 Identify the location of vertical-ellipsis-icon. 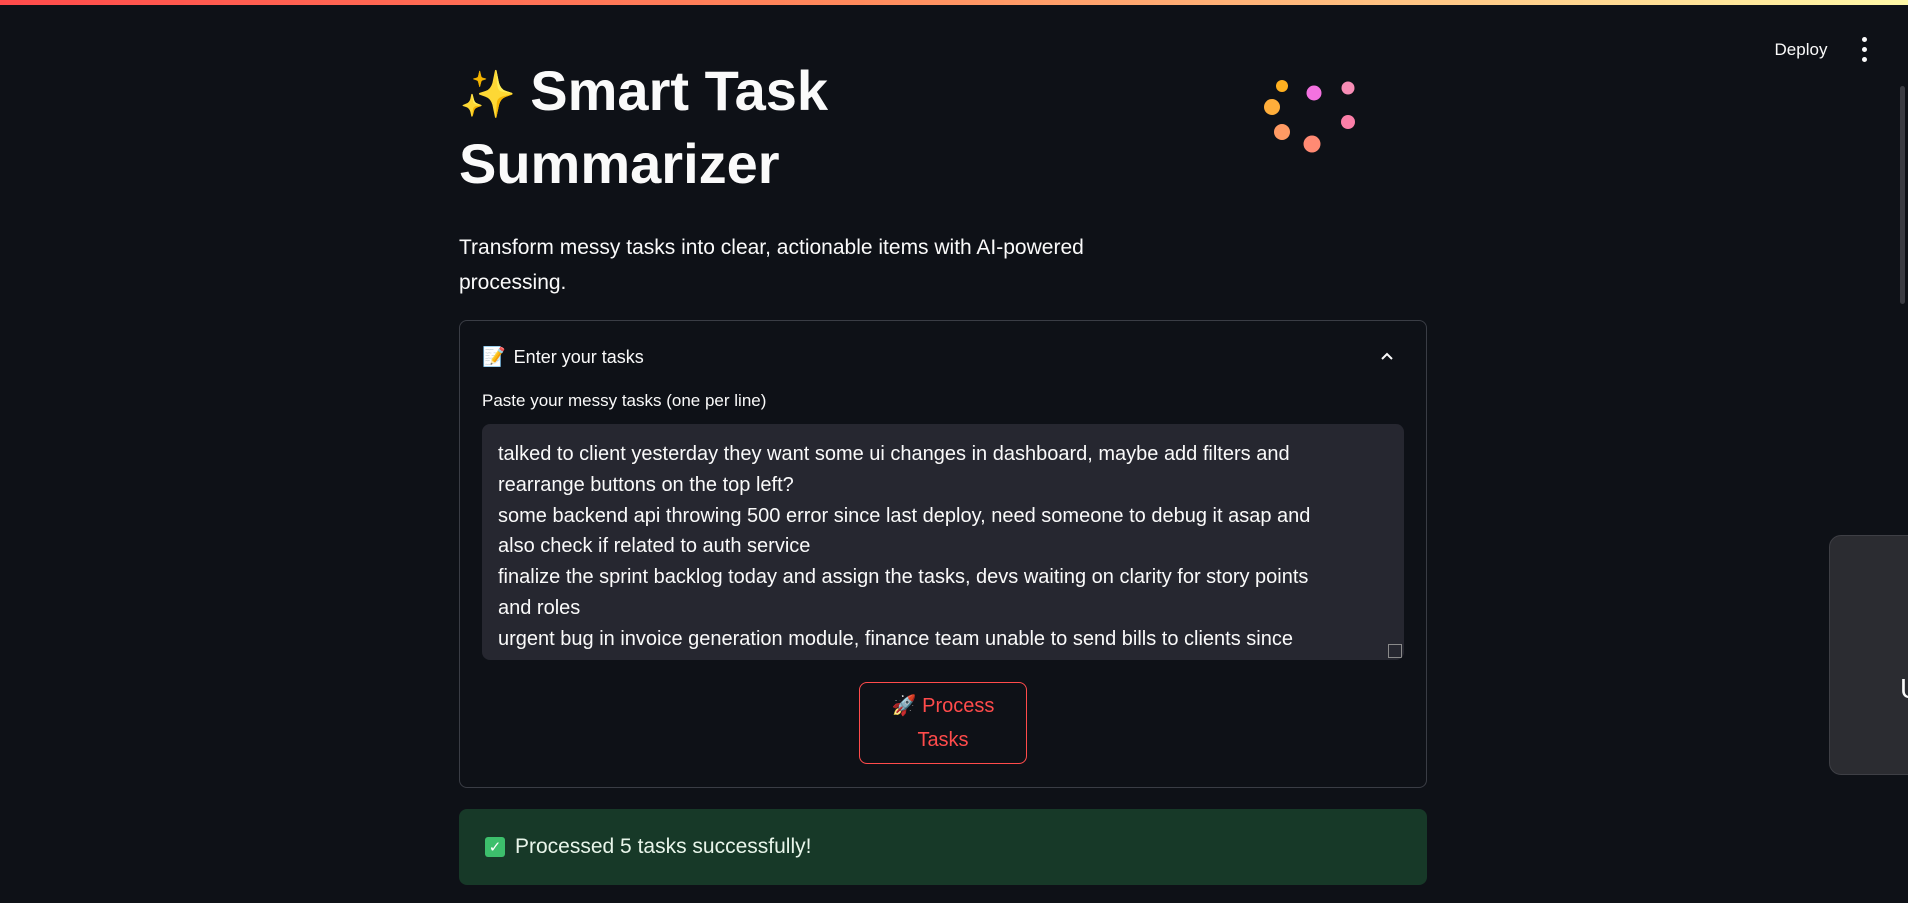
(1864, 50).